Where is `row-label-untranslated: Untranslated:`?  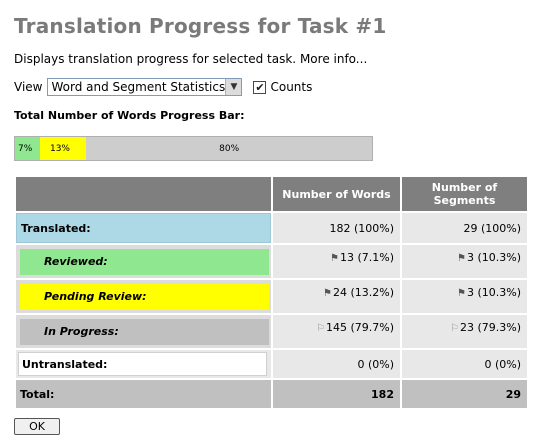
row-label-untranslated: Untranslated: is located at coordinates (142, 364).